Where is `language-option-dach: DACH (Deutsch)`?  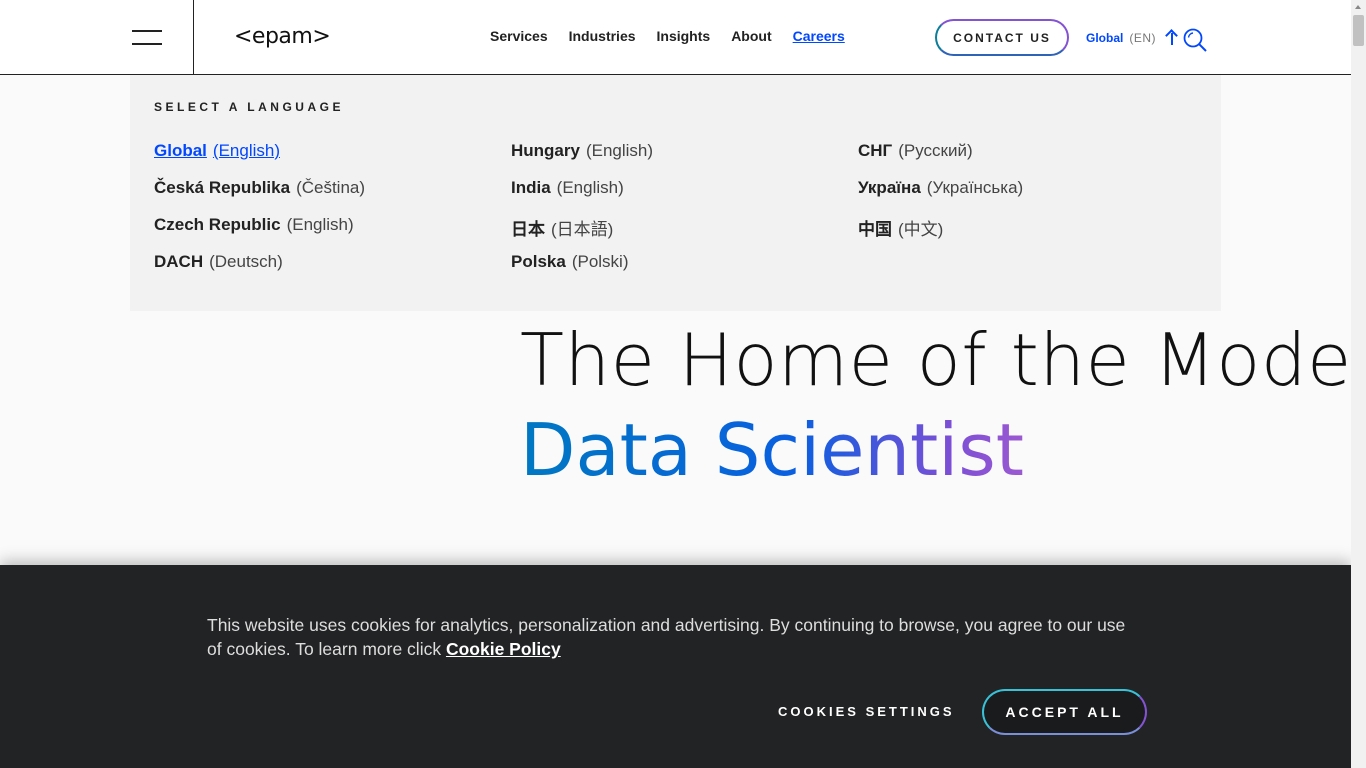 language-option-dach: DACH (Deutsch) is located at coordinates (259, 270).